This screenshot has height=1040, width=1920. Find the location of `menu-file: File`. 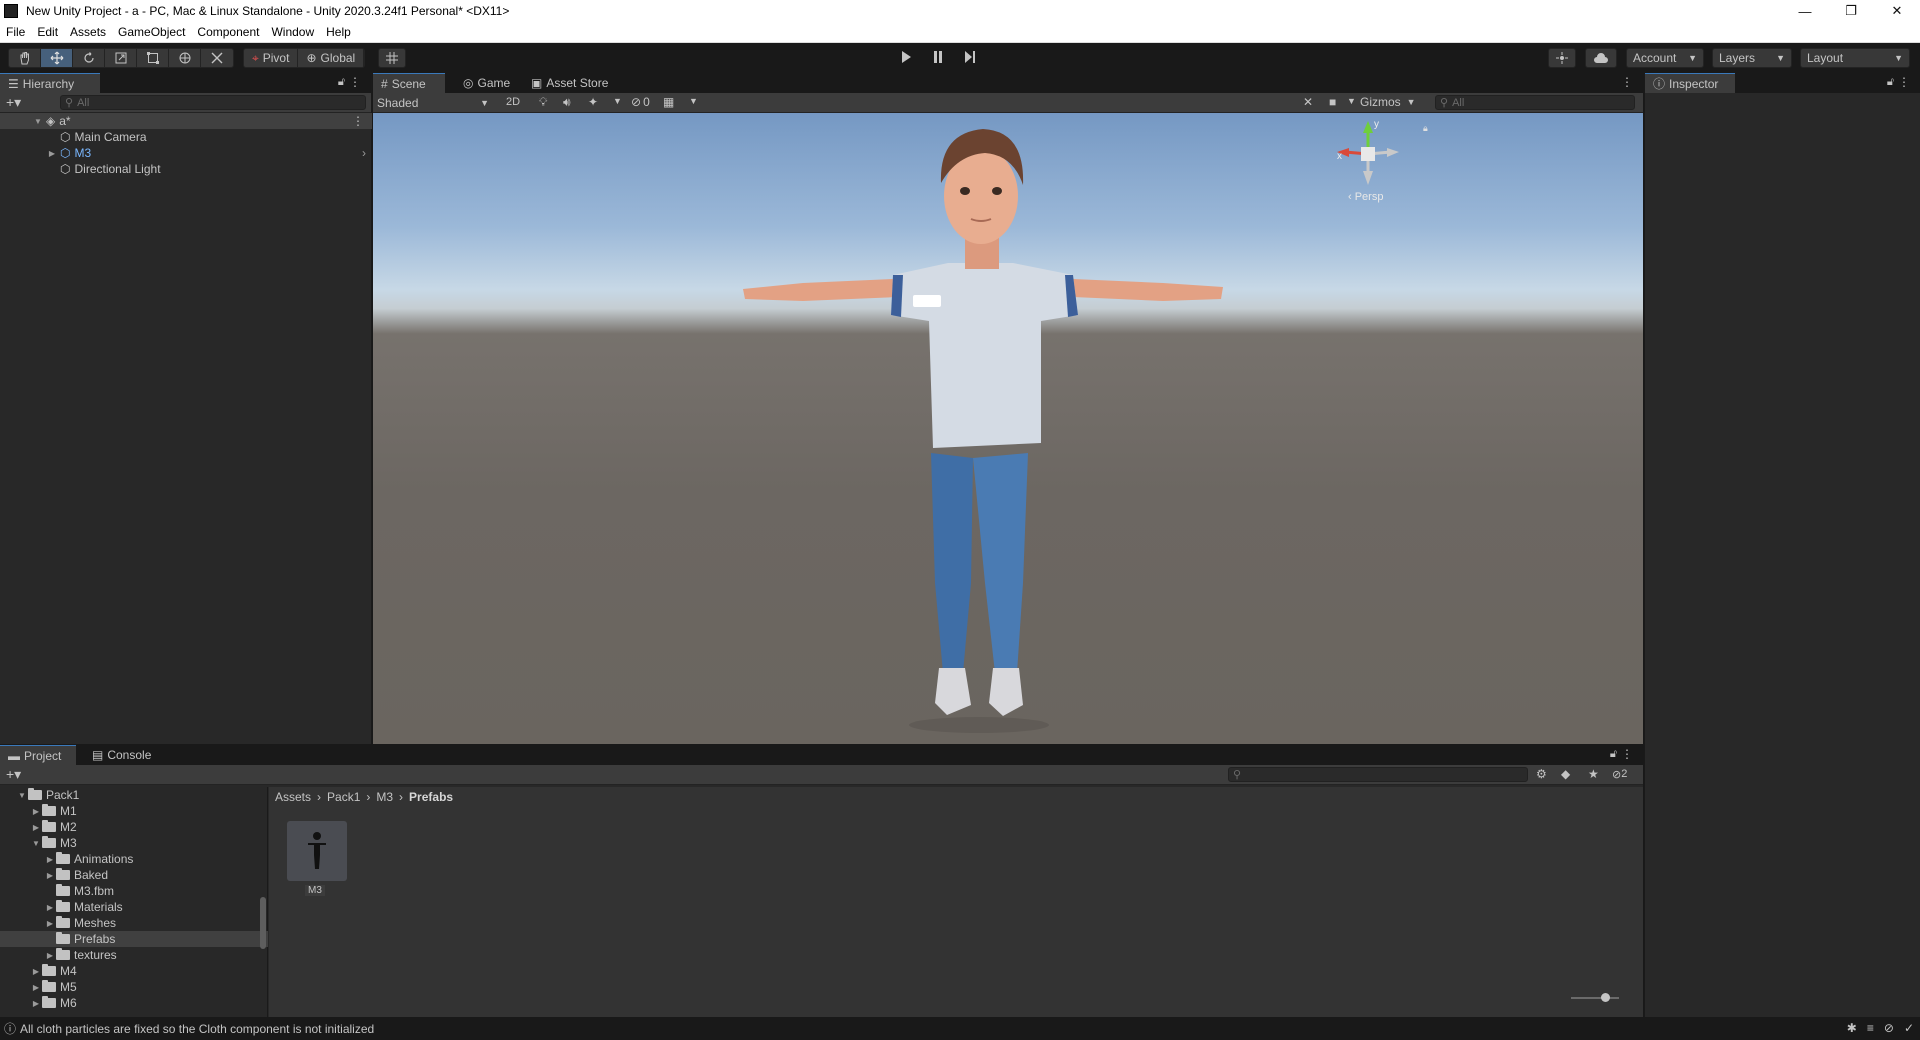

menu-file: File is located at coordinates (15, 32).